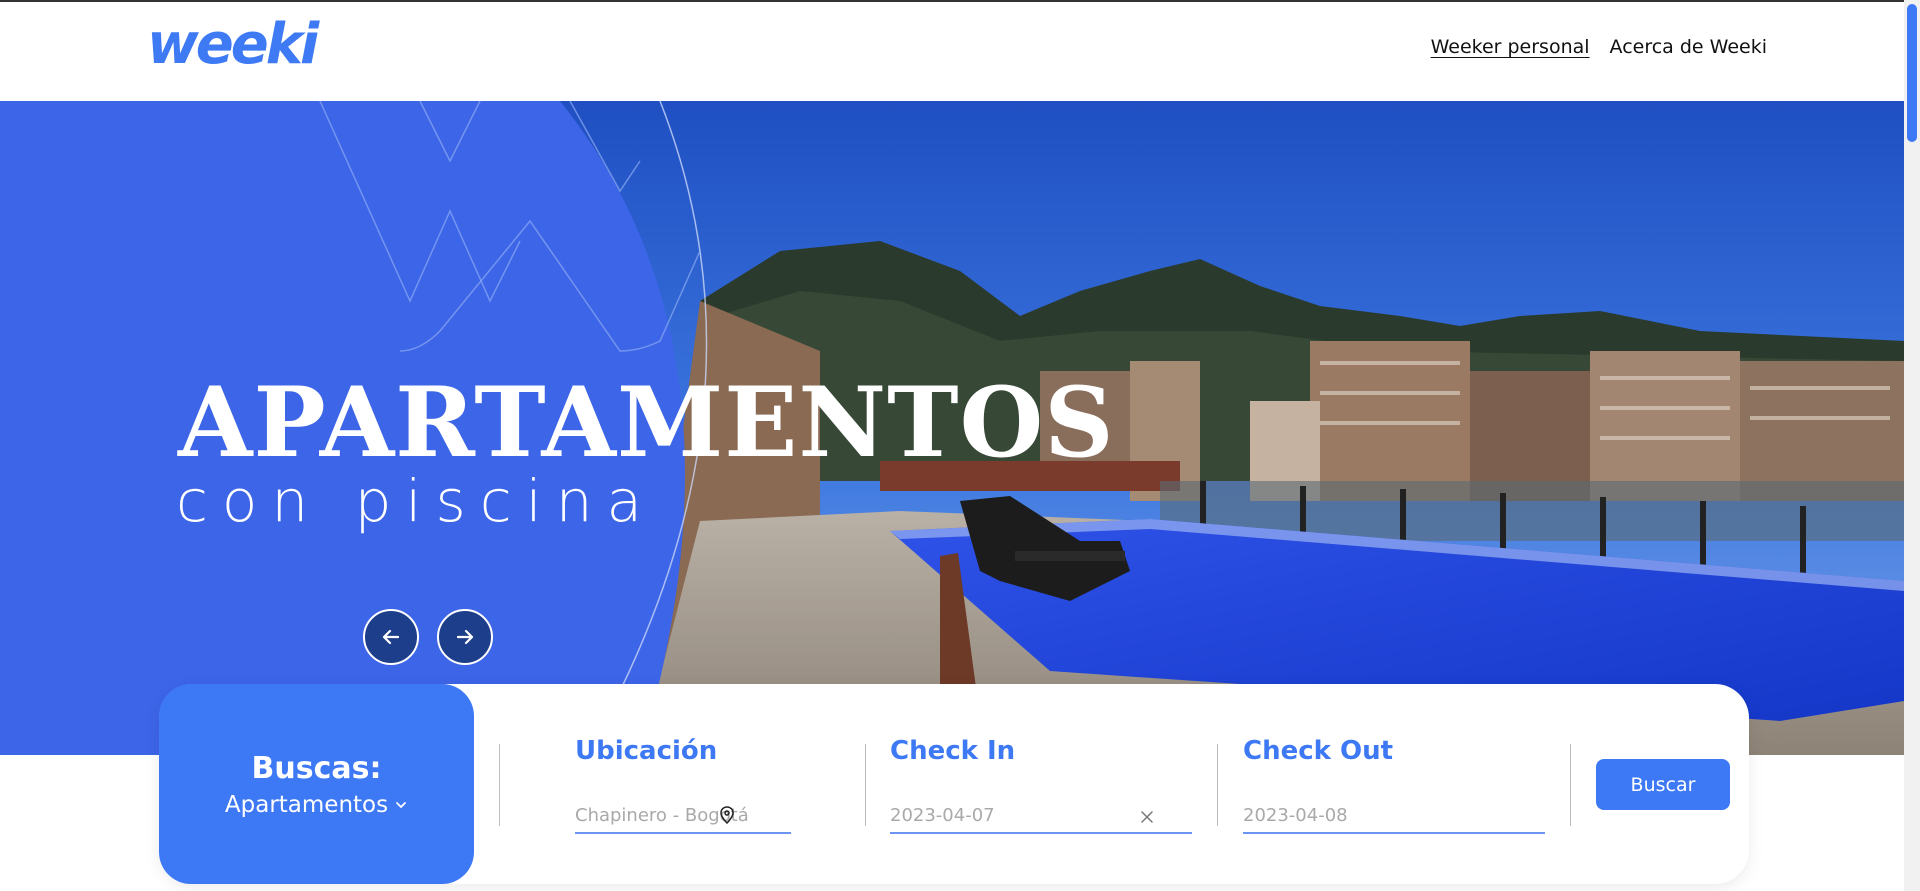 The height and width of the screenshot is (891, 1920). Describe the element at coordinates (1912, 73) in the screenshot. I see `scrollbar-thumb` at that location.